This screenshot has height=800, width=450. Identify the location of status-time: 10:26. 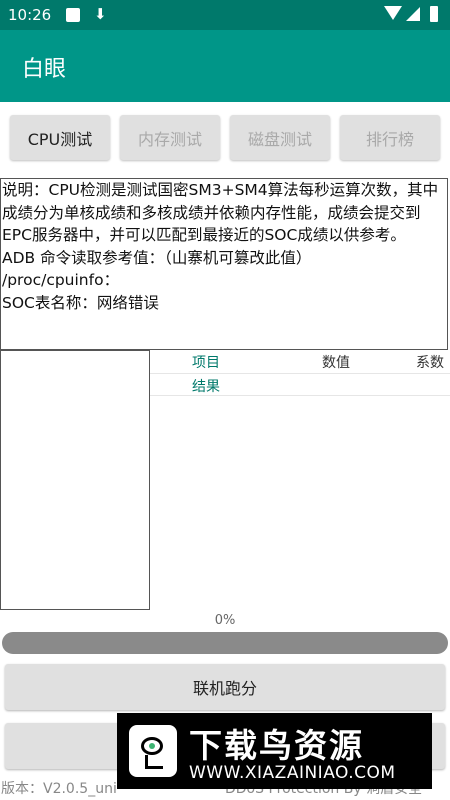
(30, 15).